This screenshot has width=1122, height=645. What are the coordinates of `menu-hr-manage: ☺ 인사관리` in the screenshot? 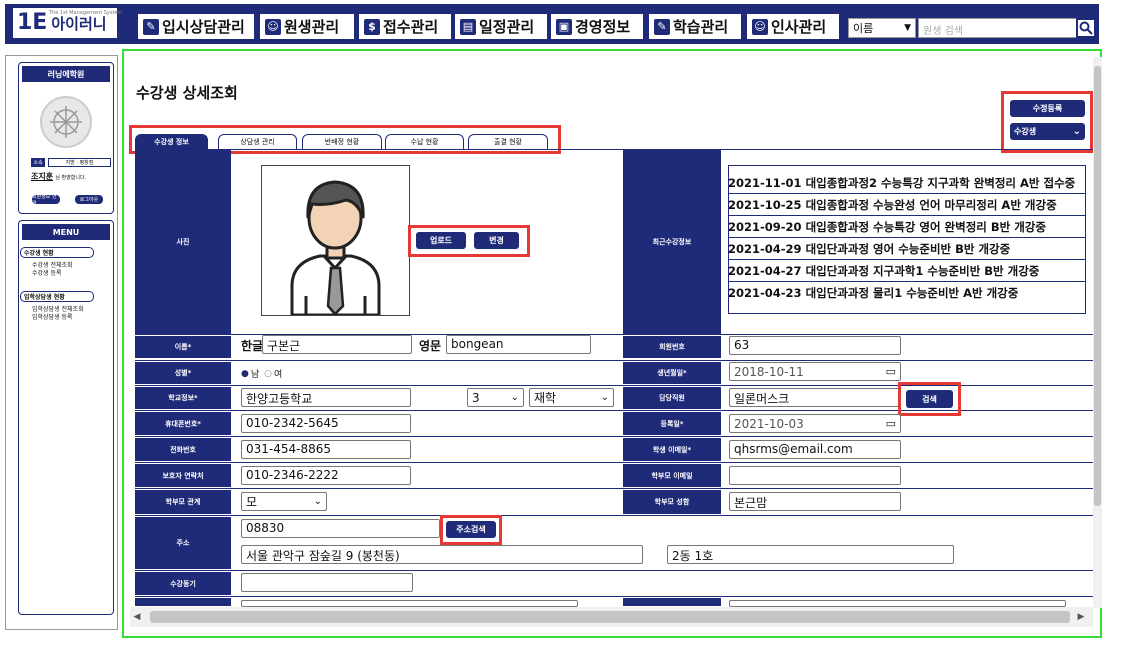 It's located at (793, 26).